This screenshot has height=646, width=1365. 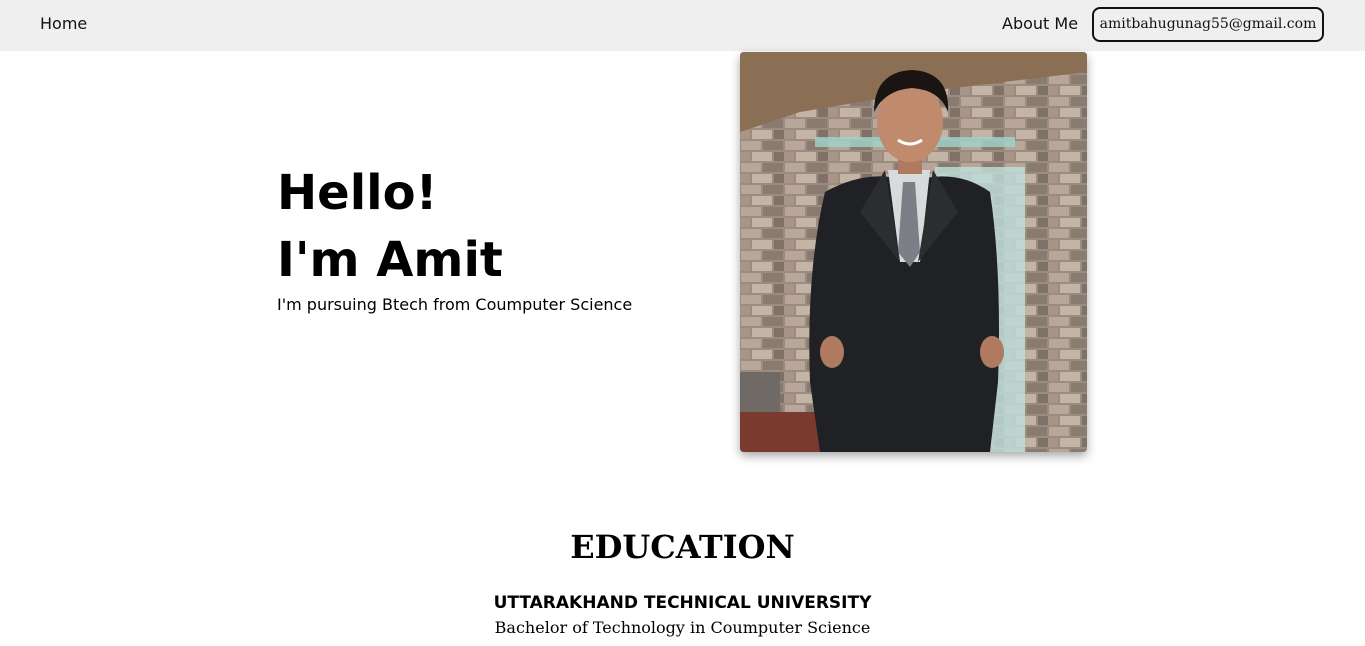 I want to click on hero-name: I'm Amit, so click(x=390, y=260).